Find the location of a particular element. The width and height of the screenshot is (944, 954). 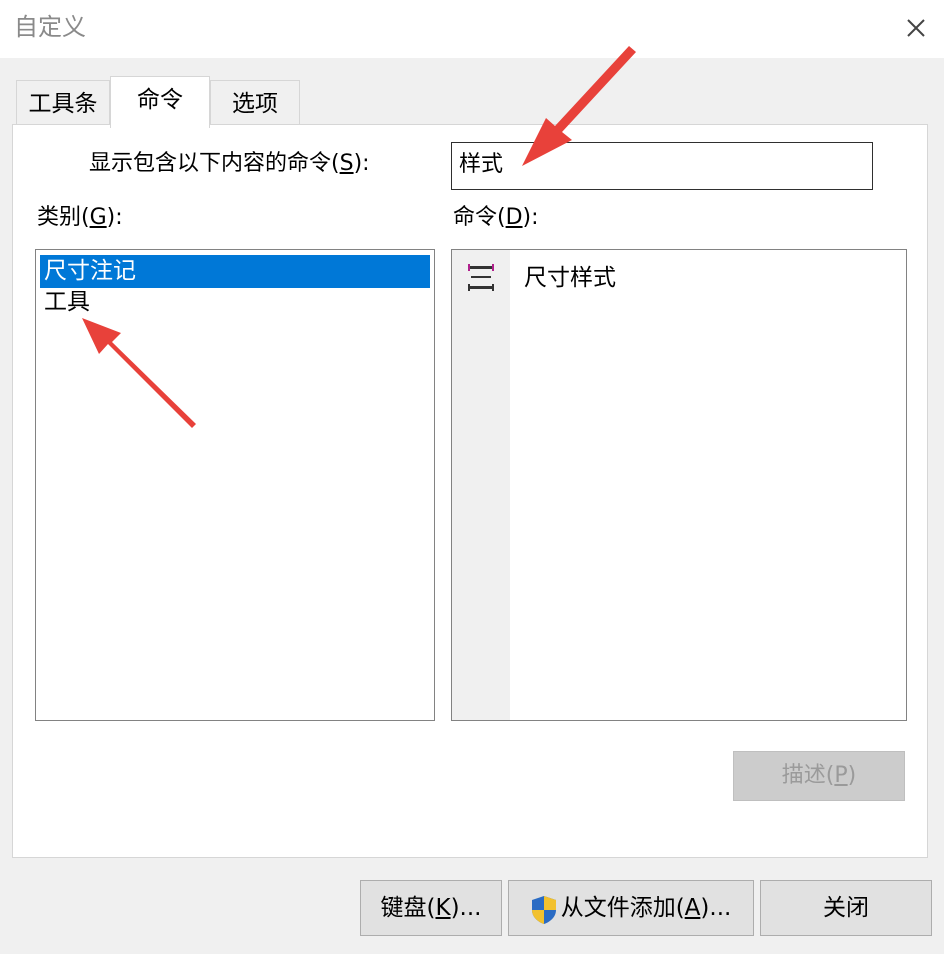

close-icon is located at coordinates (916, 28).